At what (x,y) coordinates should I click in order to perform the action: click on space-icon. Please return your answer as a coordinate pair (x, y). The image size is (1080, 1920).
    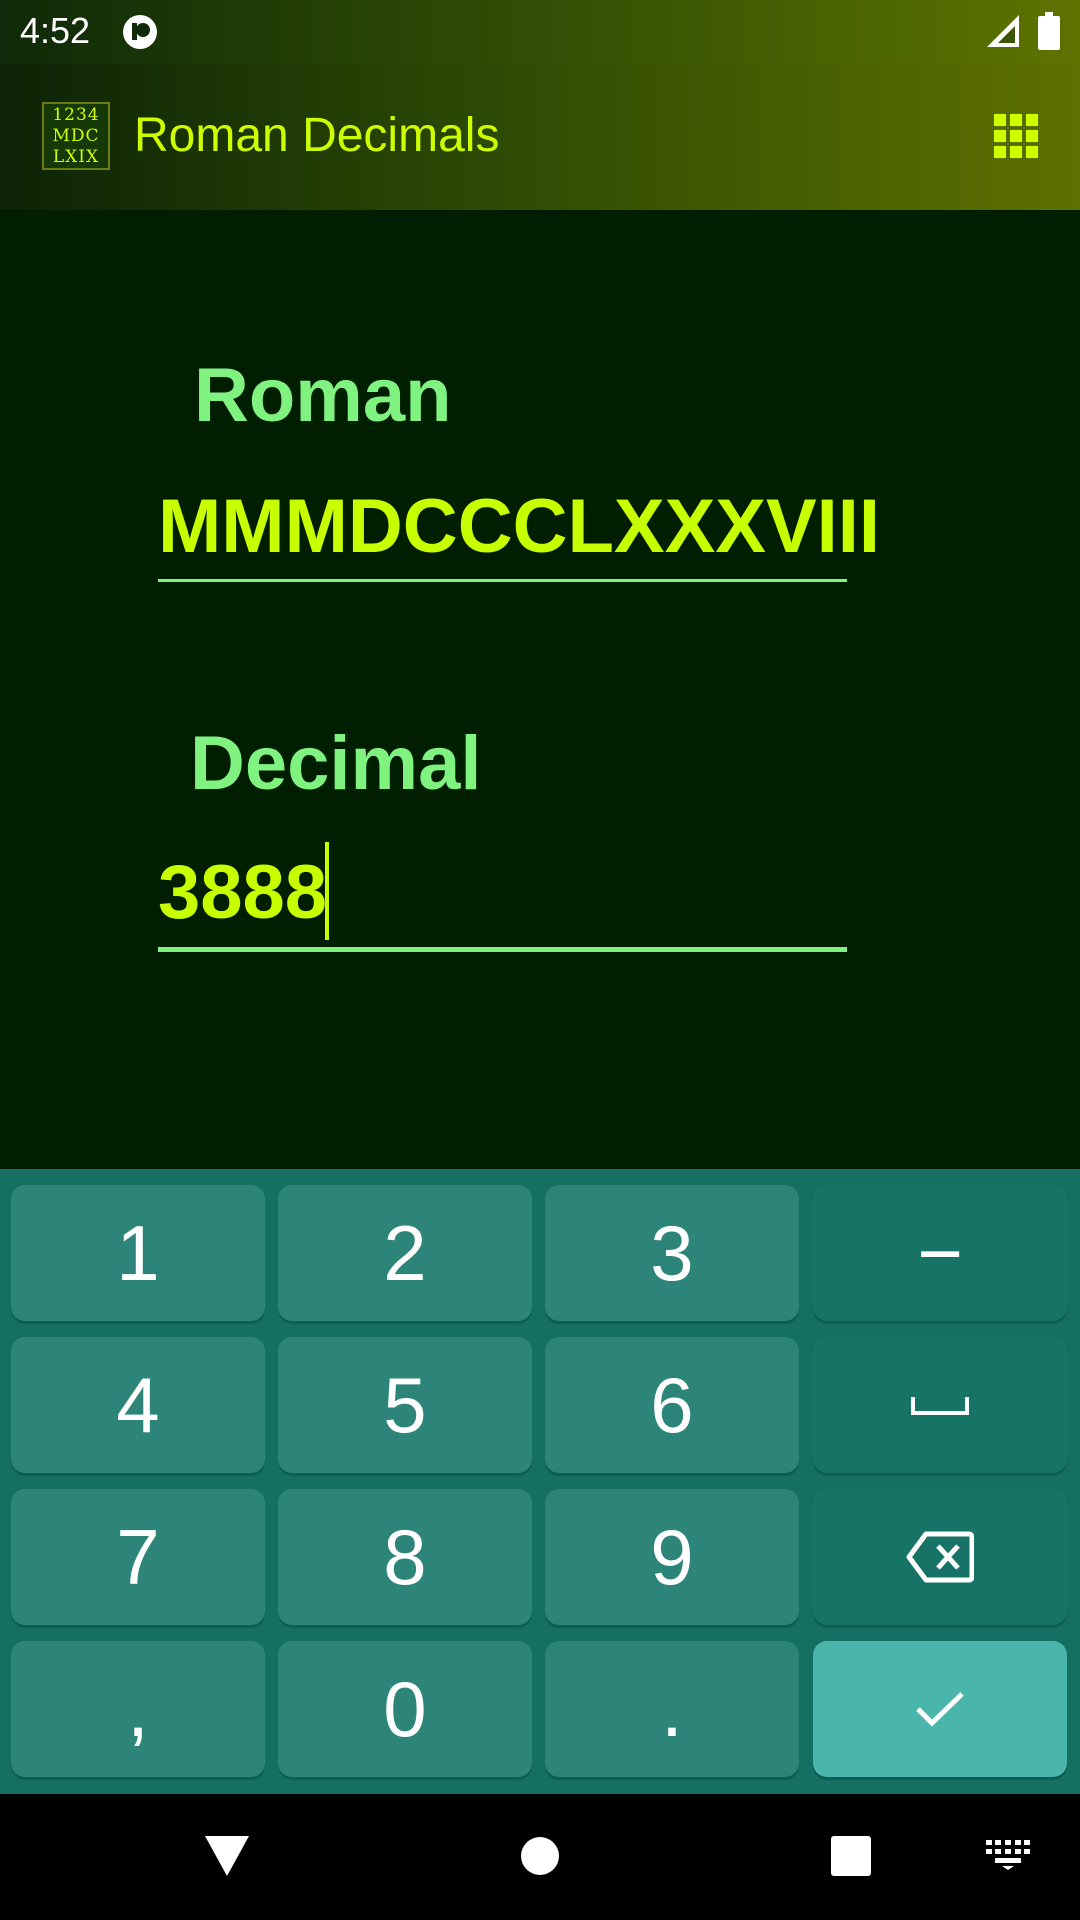
    Looking at the image, I should click on (940, 1406).